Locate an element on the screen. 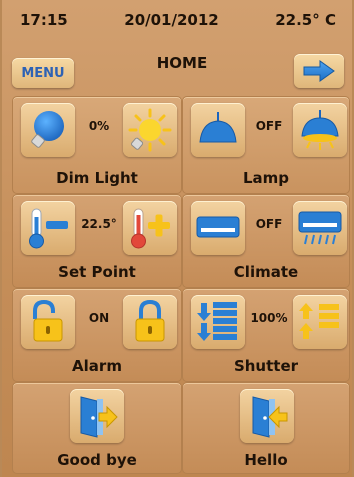 This screenshot has height=477, width=354. shutter-up-icon is located at coordinates (320, 322).